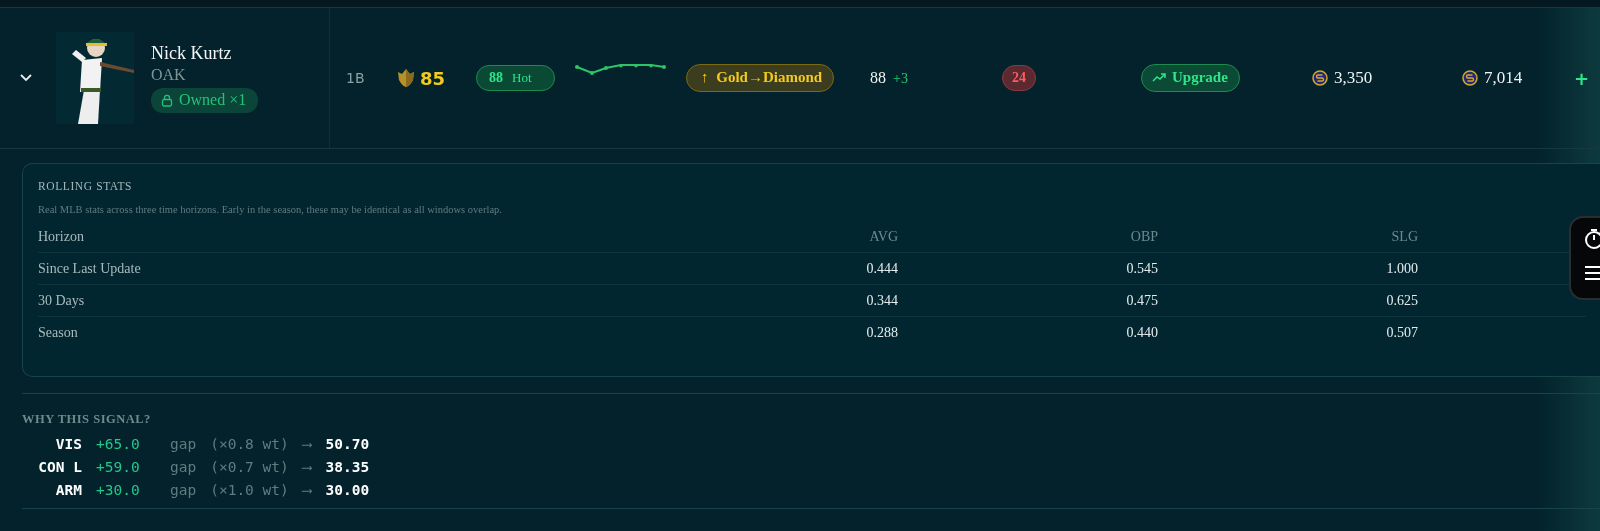  What do you see at coordinates (1401, 332) in the screenshot?
I see `table-cell-text: 0.507` at bounding box center [1401, 332].